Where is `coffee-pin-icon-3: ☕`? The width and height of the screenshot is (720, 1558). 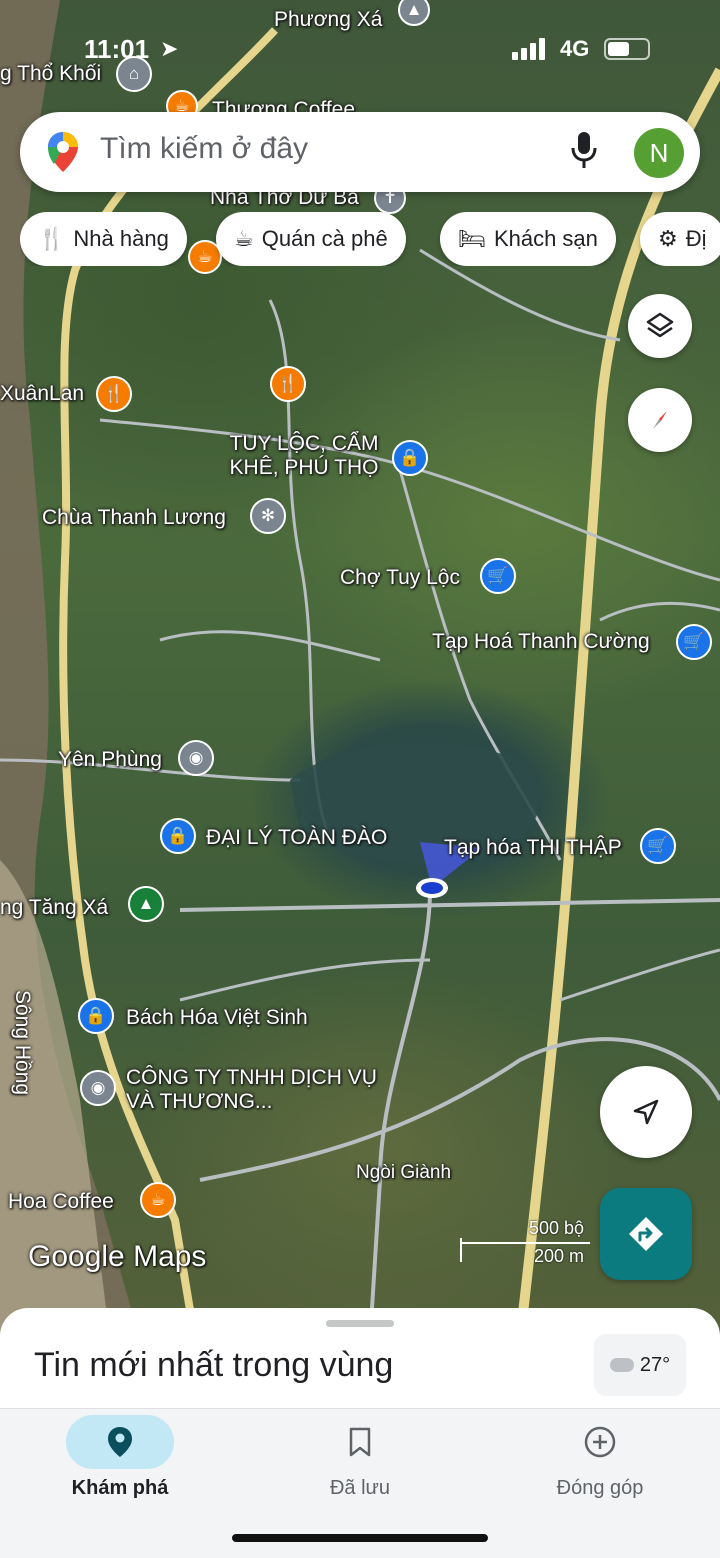 coffee-pin-icon-3: ☕ is located at coordinates (158, 1200).